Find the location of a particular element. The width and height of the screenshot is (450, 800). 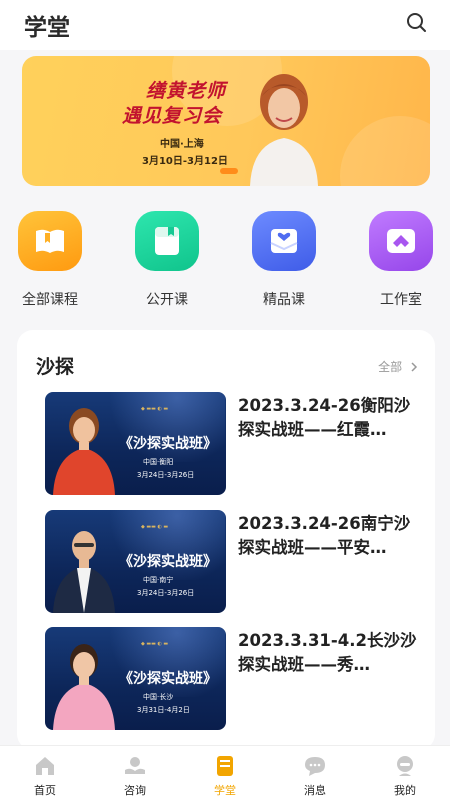

tab-label: 学堂 is located at coordinates (225, 790).